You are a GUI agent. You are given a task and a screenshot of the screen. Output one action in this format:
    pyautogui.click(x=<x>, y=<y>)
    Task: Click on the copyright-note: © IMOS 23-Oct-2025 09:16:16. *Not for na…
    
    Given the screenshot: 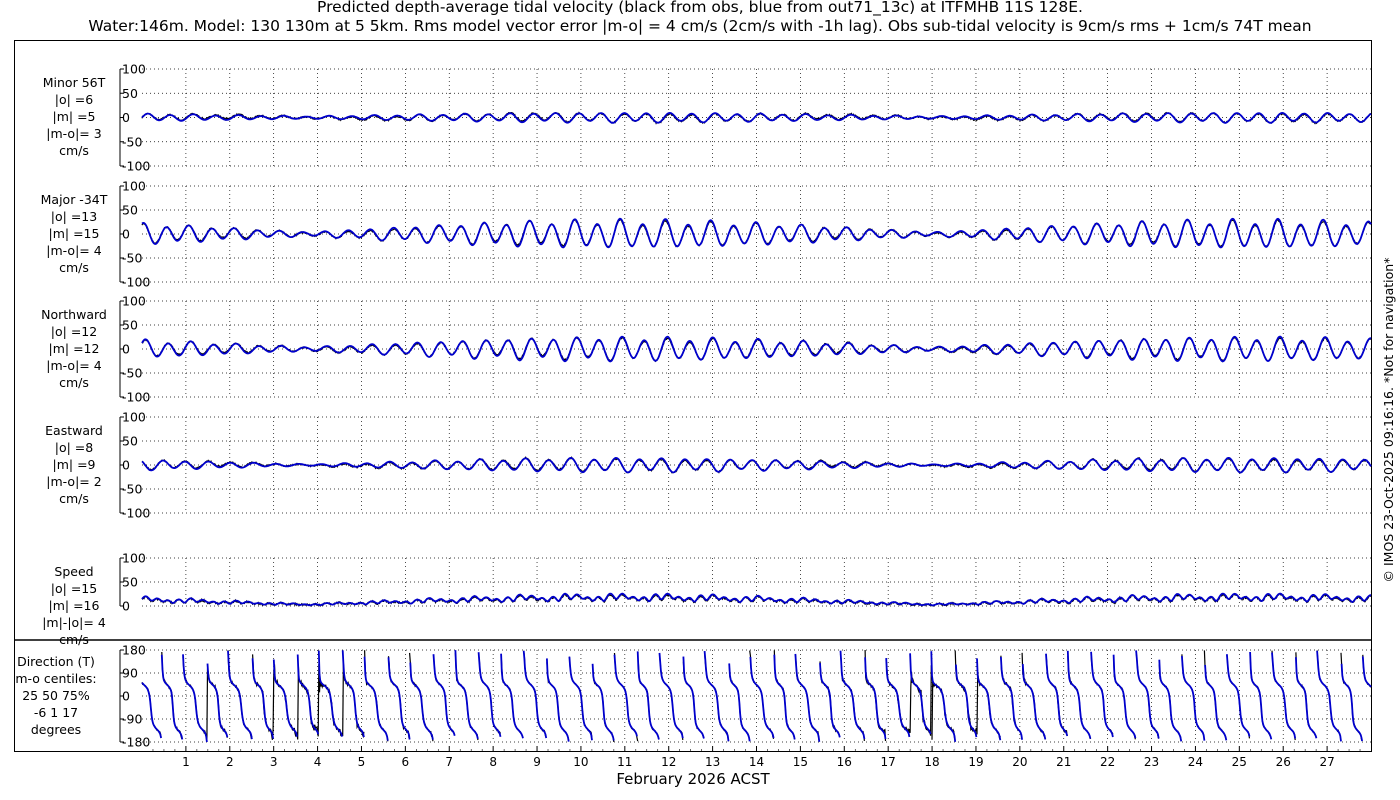 What is the action you would take?
    pyautogui.click(x=1388, y=420)
    